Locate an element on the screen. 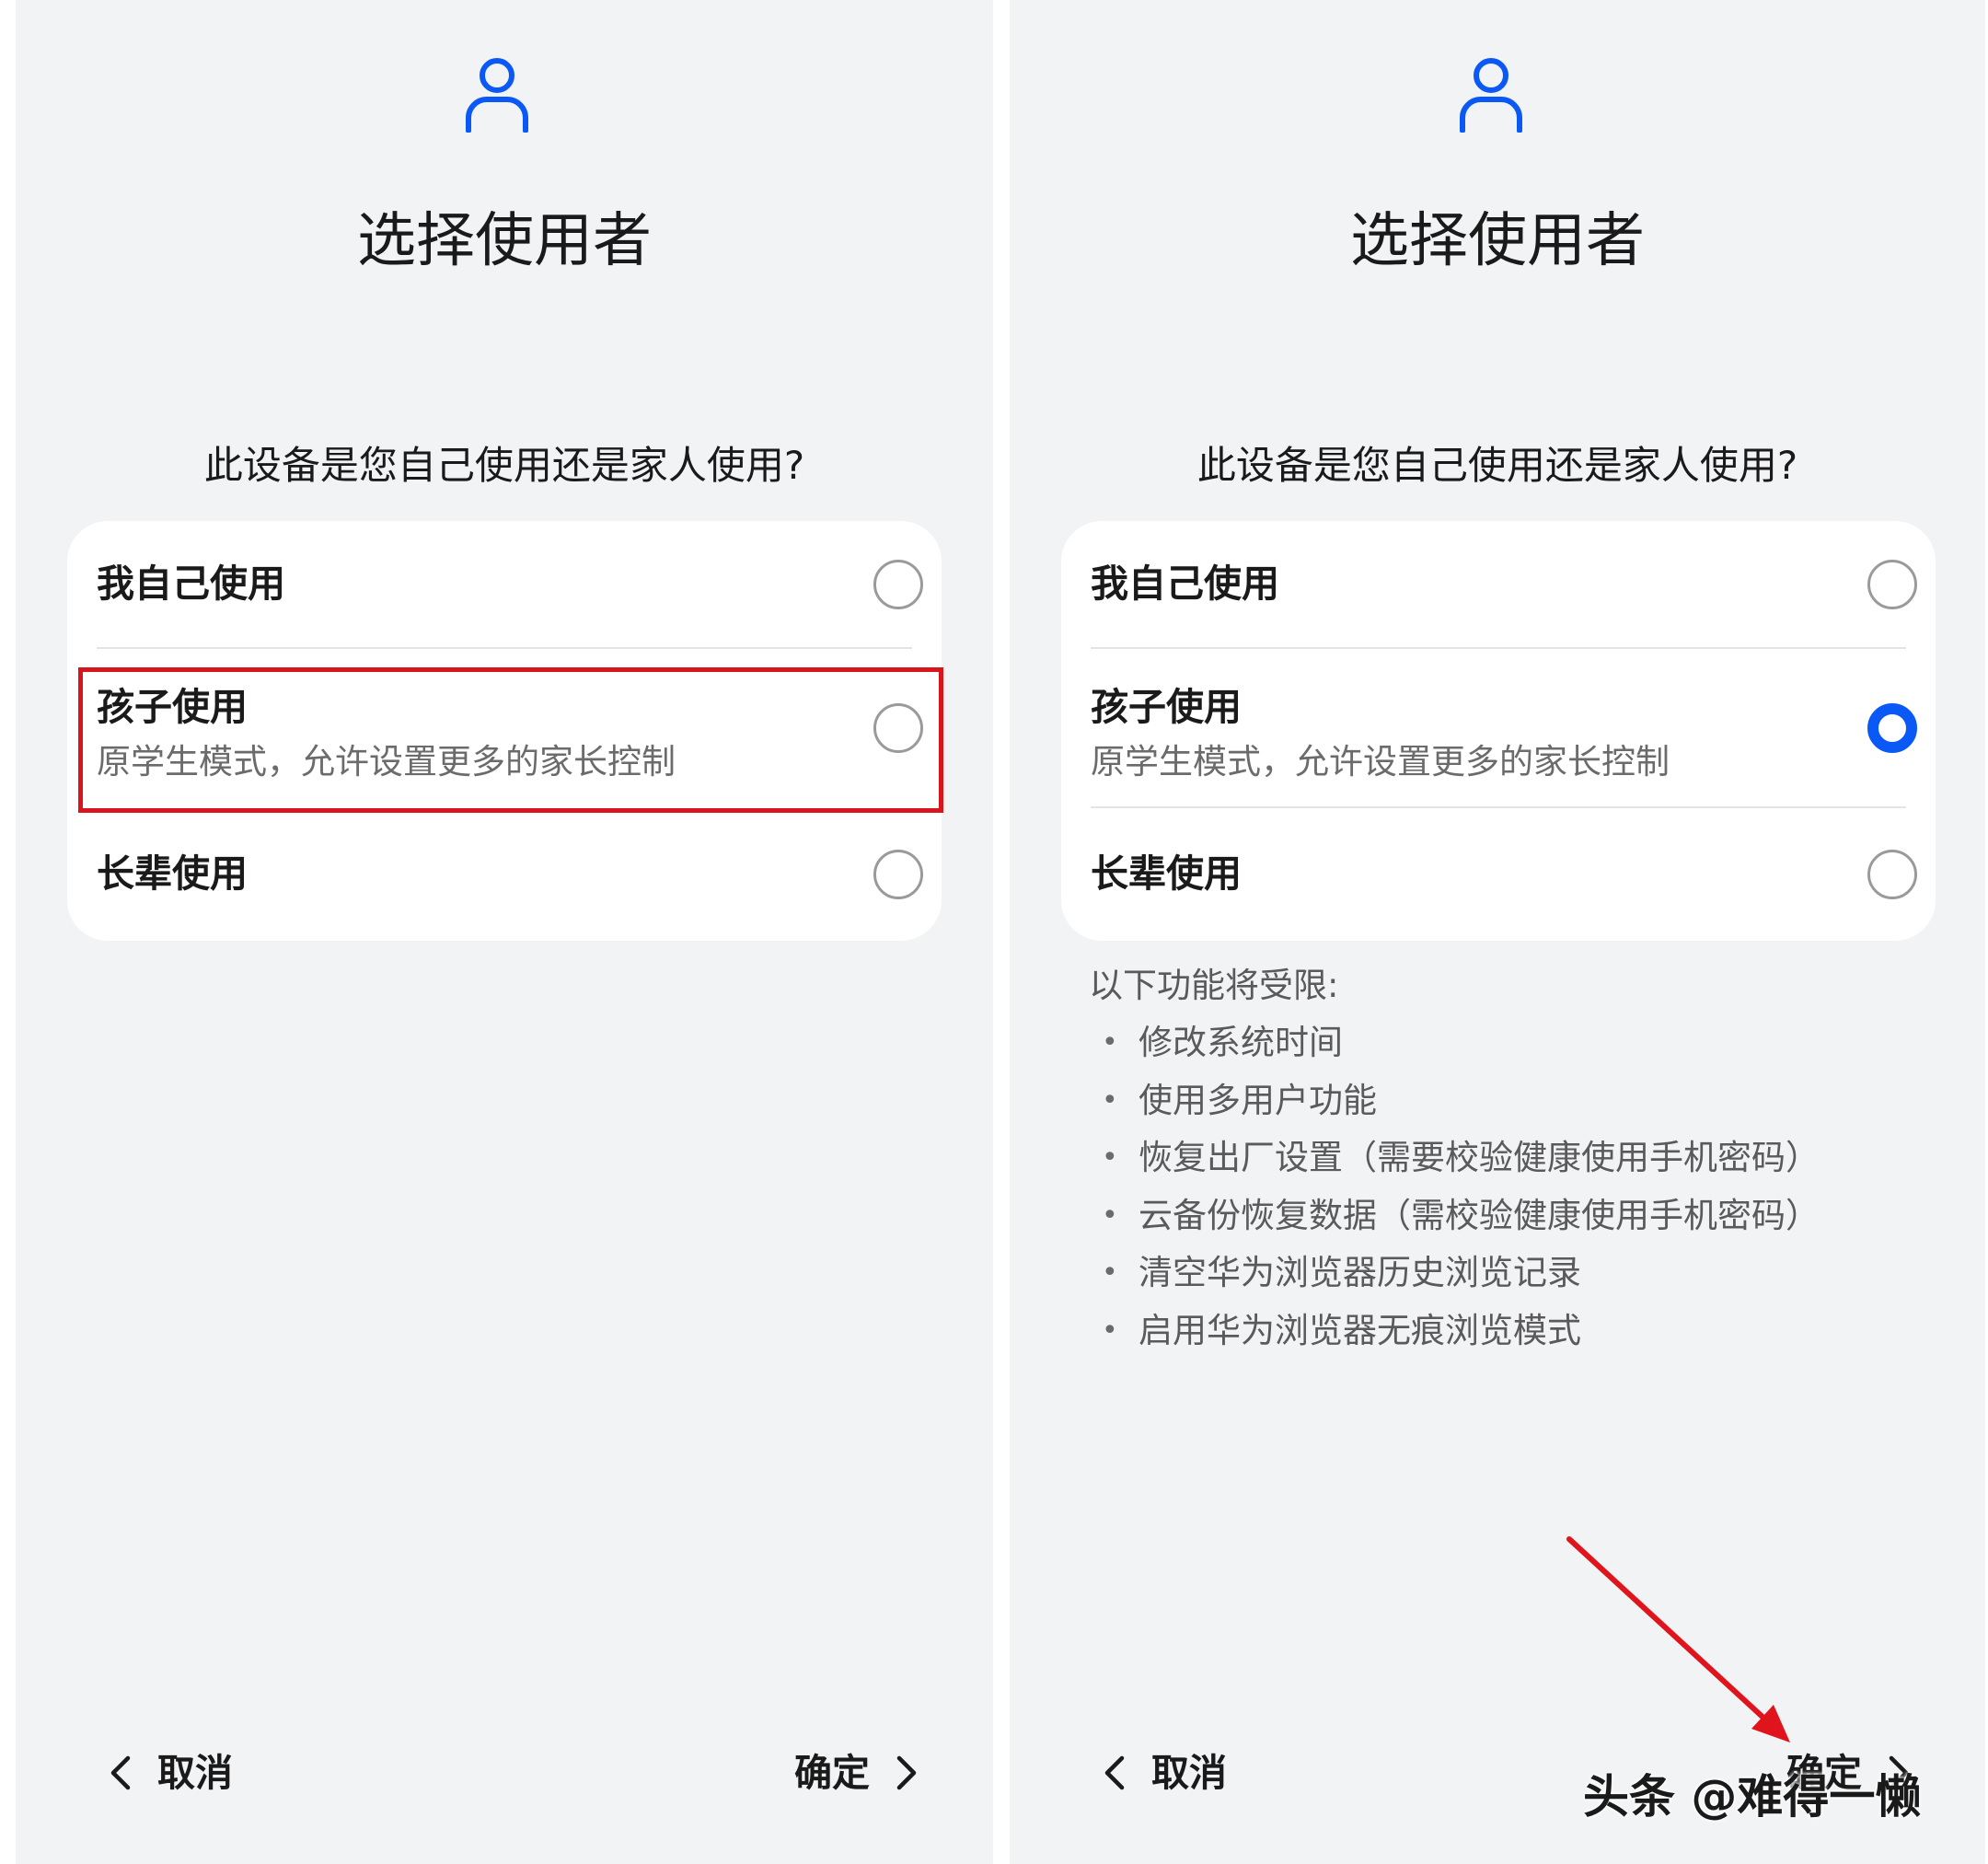 The image size is (1988, 1864). list-item: • 修改系统时间 is located at coordinates (1222, 1043).